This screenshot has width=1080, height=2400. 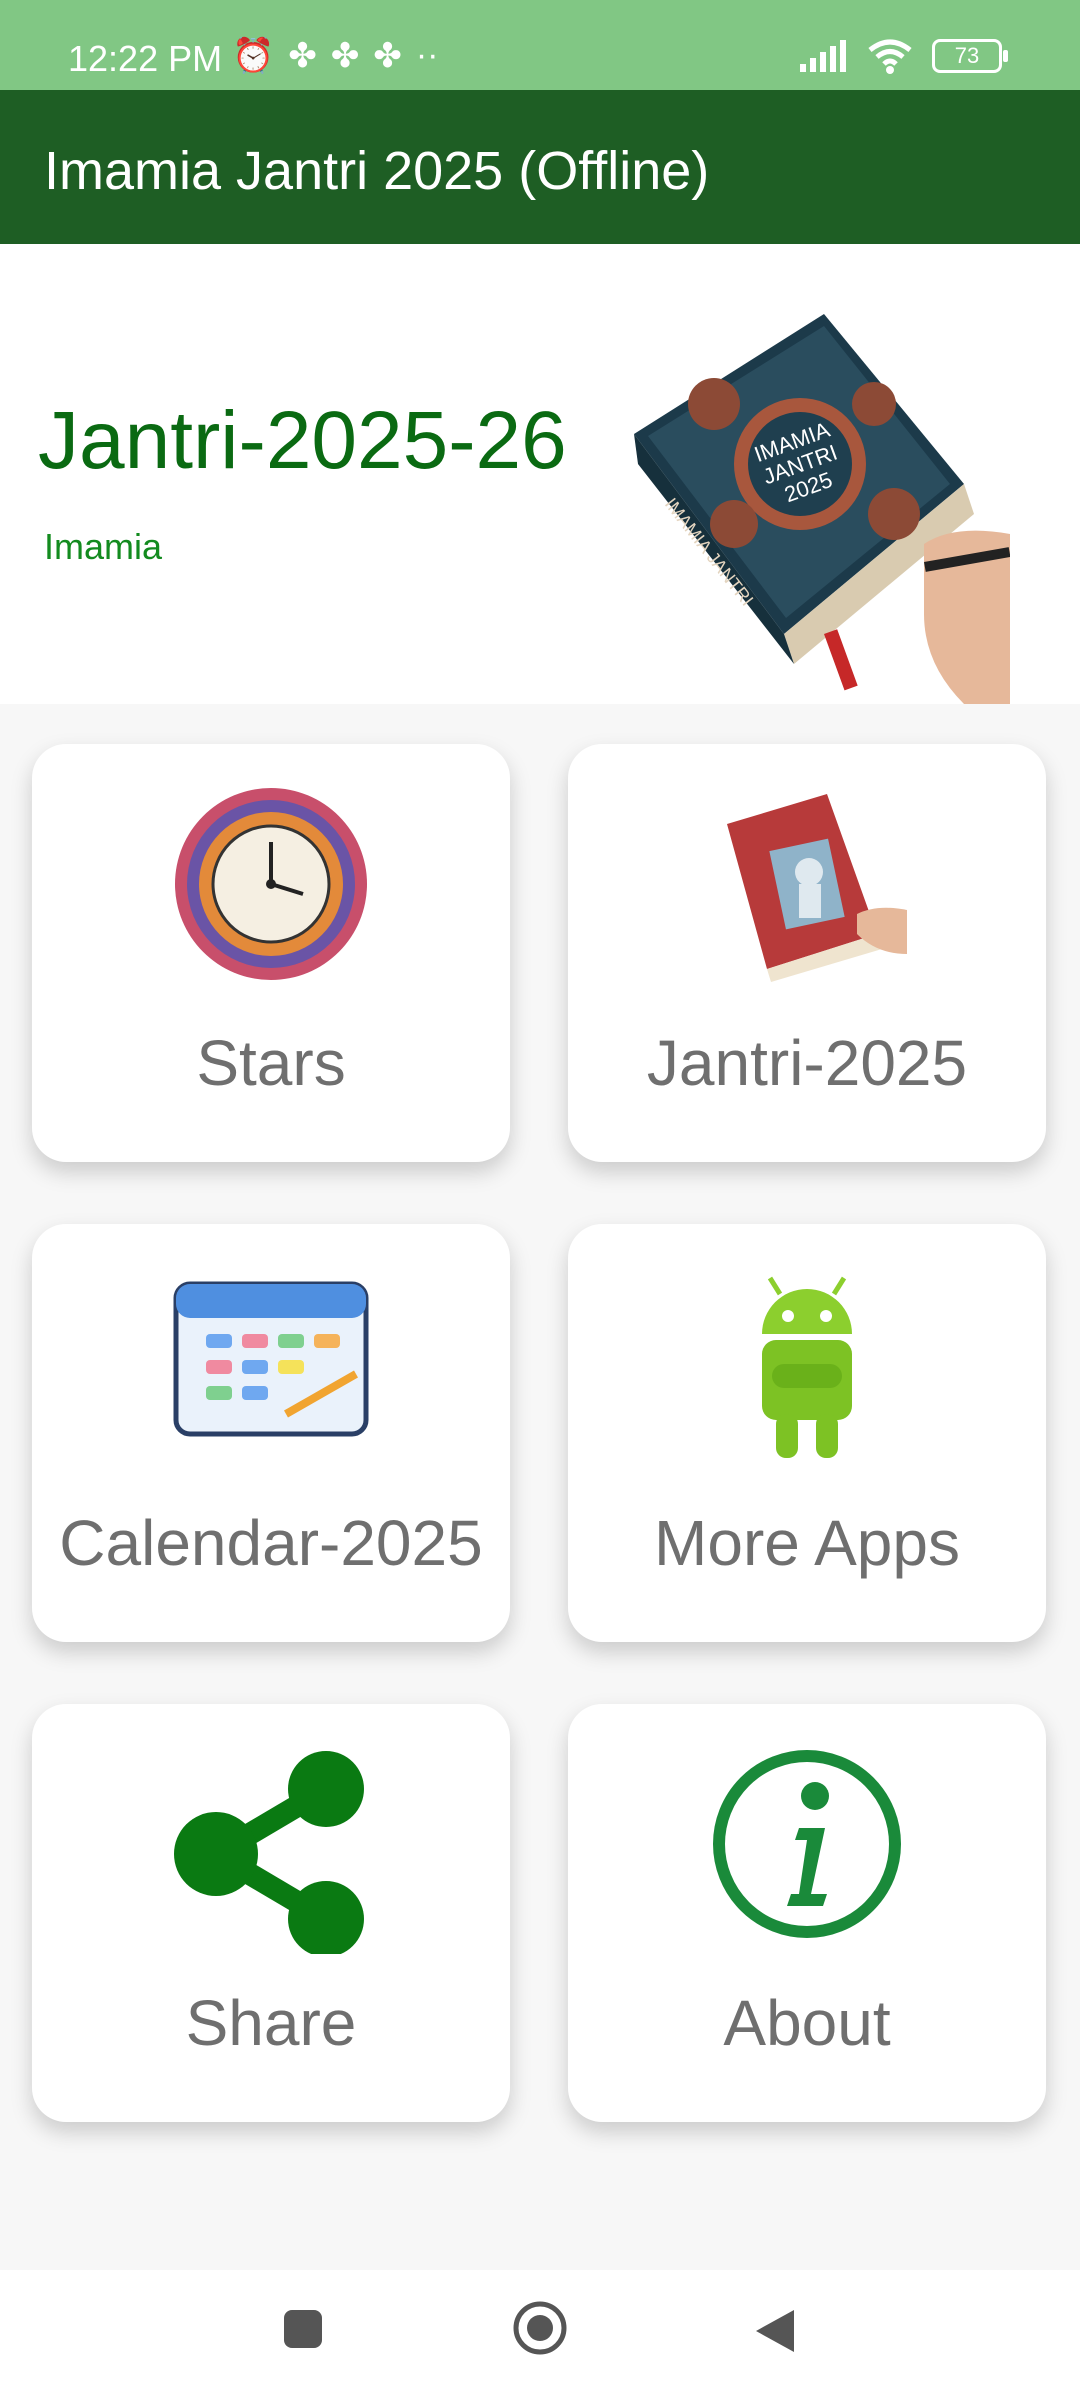 I want to click on status-bar: 12:22 PM ⏰ ✤ ✤ ✤ ·· 73, so click(x=540, y=45).